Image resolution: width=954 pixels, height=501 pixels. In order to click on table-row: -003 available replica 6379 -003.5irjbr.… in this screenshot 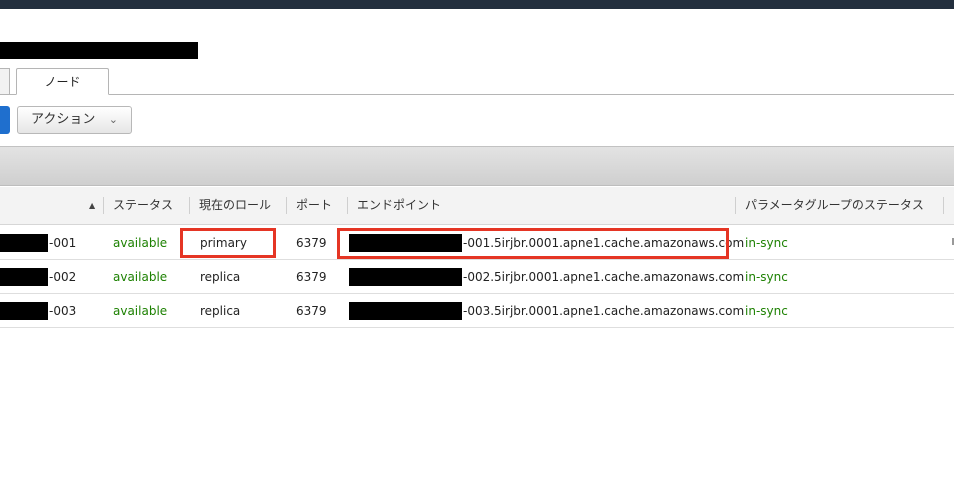, I will do `click(477, 311)`.